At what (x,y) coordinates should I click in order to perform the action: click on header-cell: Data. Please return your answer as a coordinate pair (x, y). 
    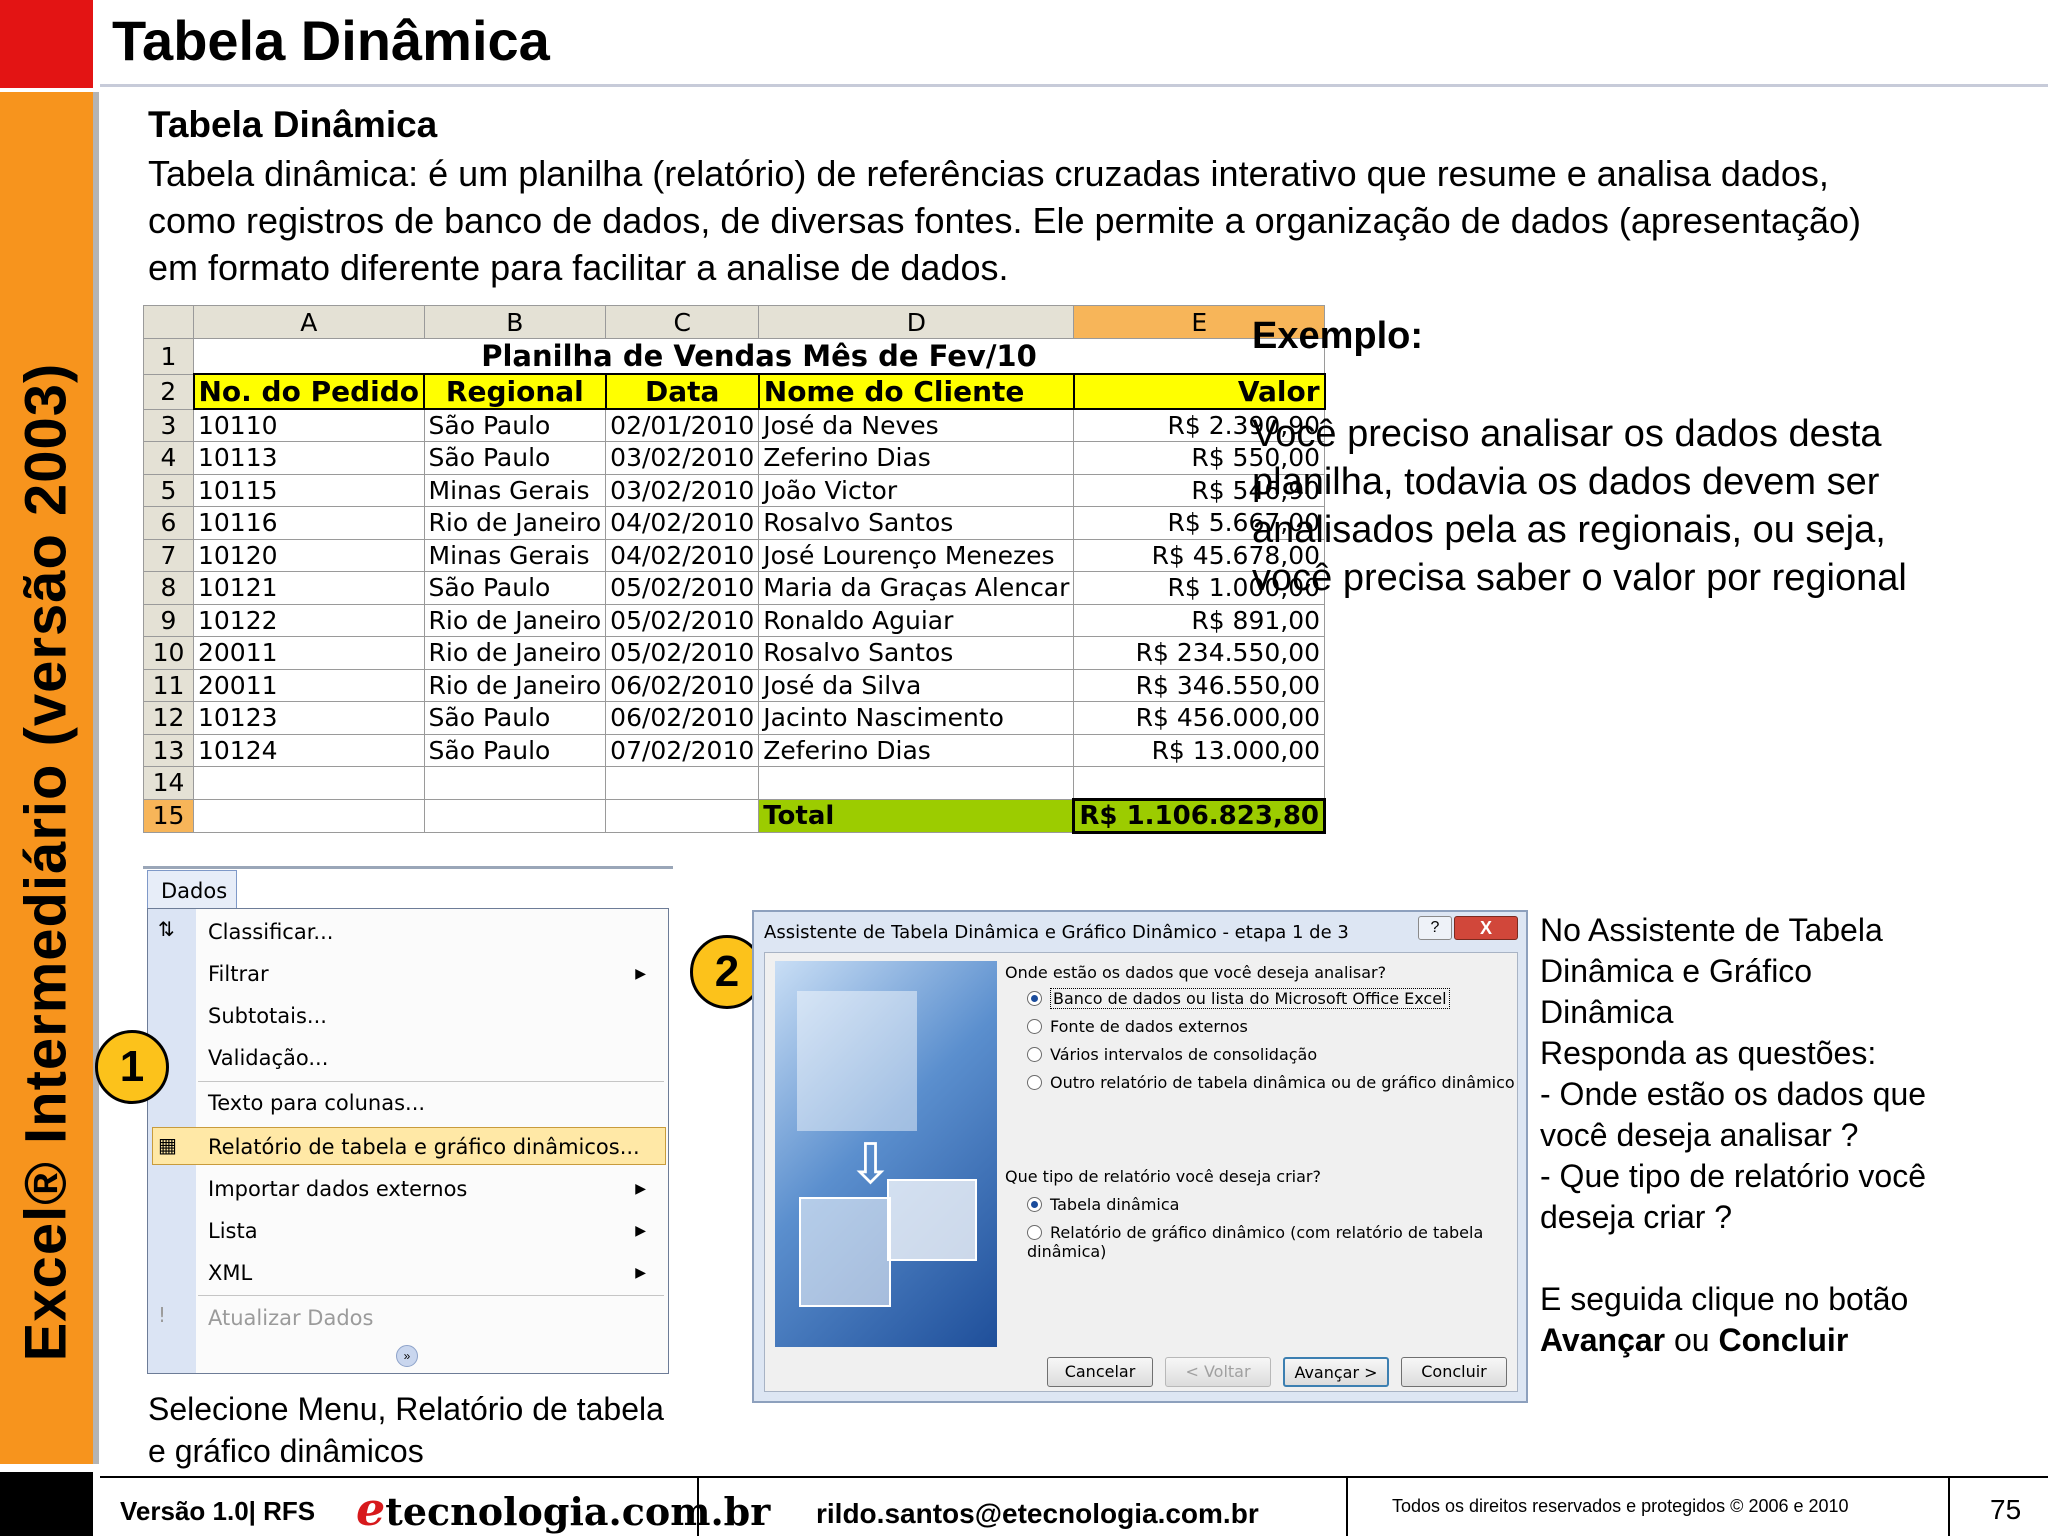
    Looking at the image, I should click on (682, 391).